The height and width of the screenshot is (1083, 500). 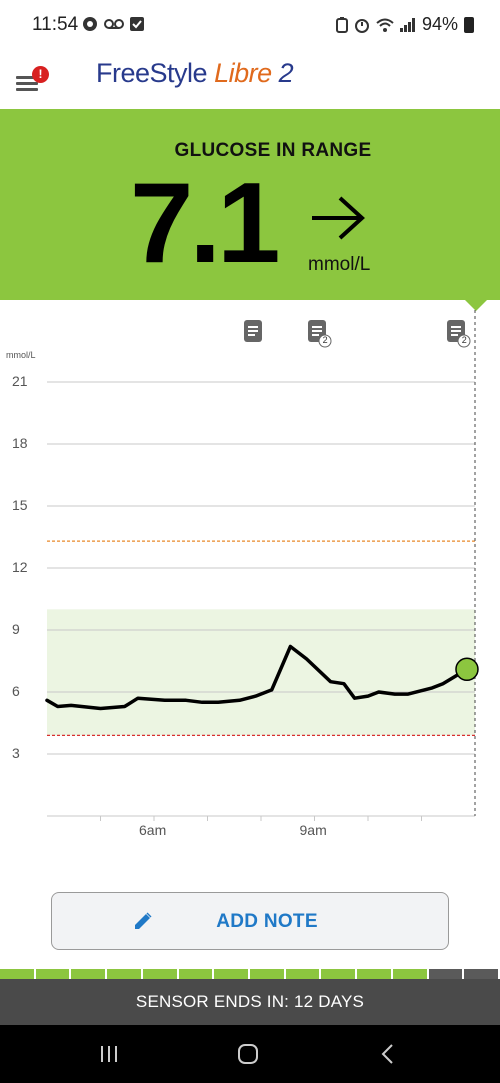 I want to click on y-tick-label: 6, so click(x=16, y=691).